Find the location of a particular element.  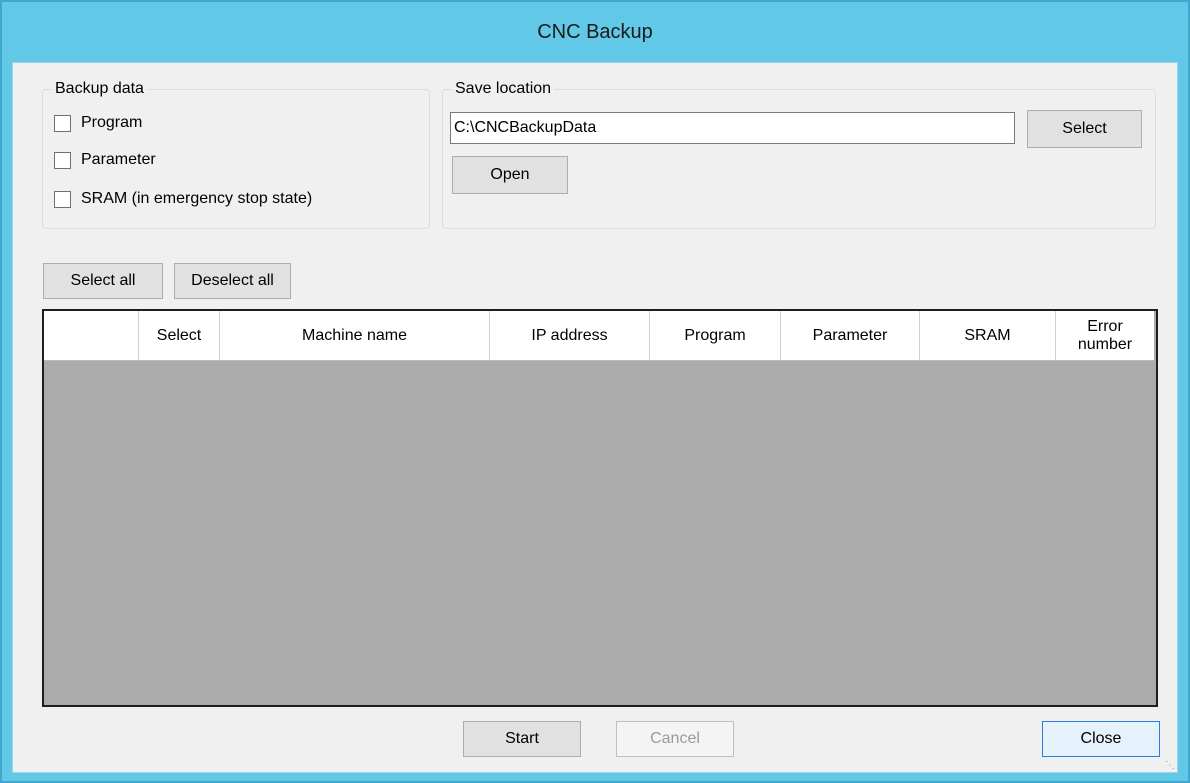

grid-header-program: Program is located at coordinates (715, 335).